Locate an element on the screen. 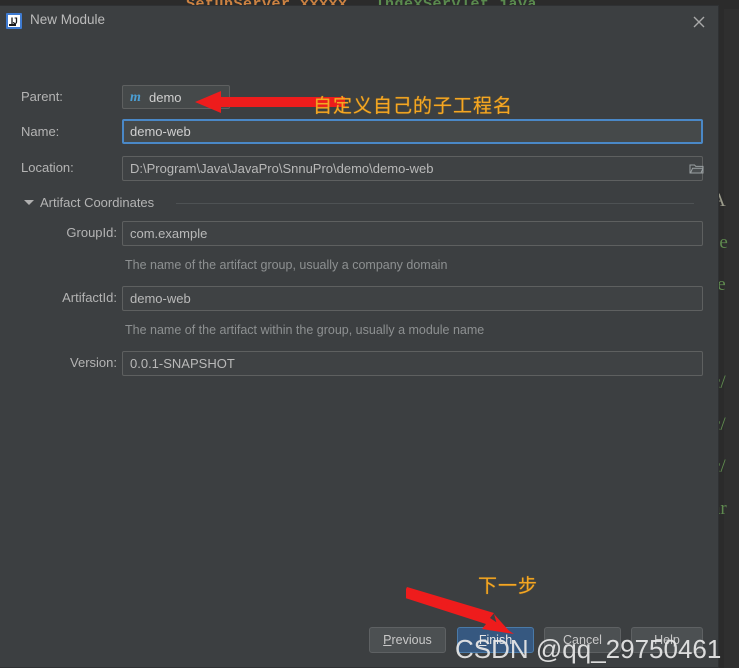  version-row: Version: 0.0.1-SNAPSHOT is located at coordinates (359, 363).